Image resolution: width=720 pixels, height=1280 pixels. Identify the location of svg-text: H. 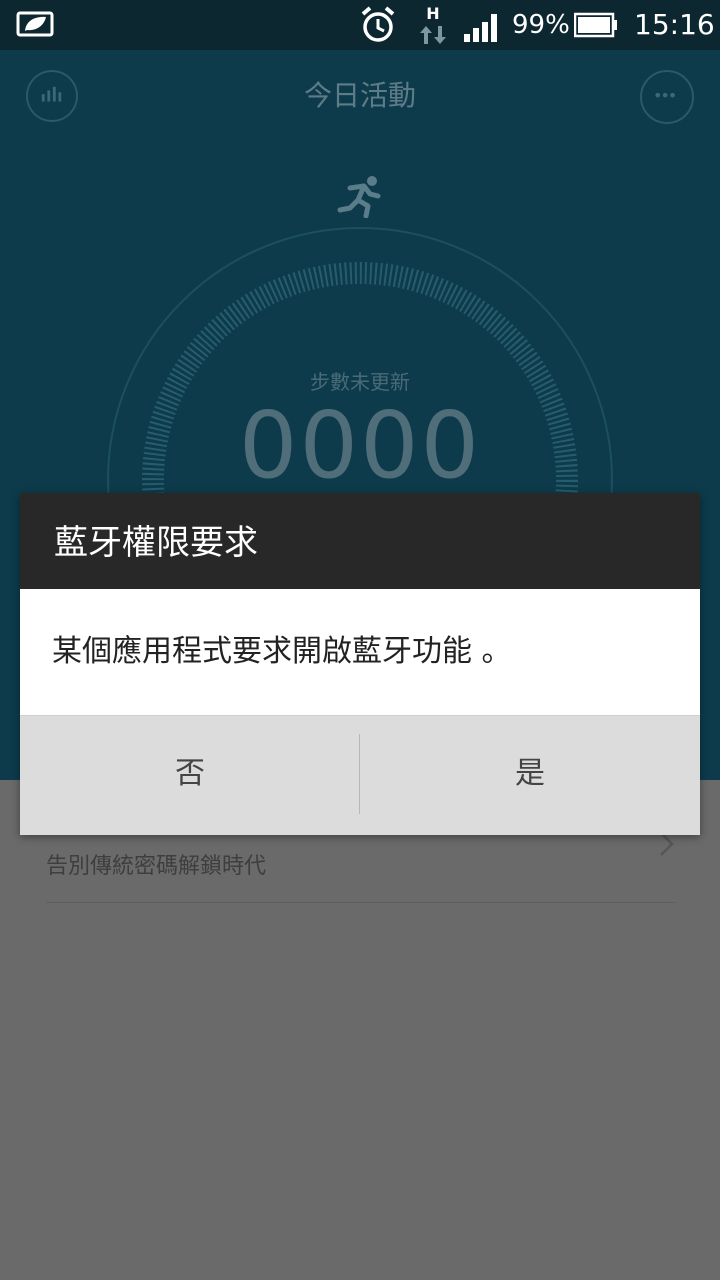
(432, 13).